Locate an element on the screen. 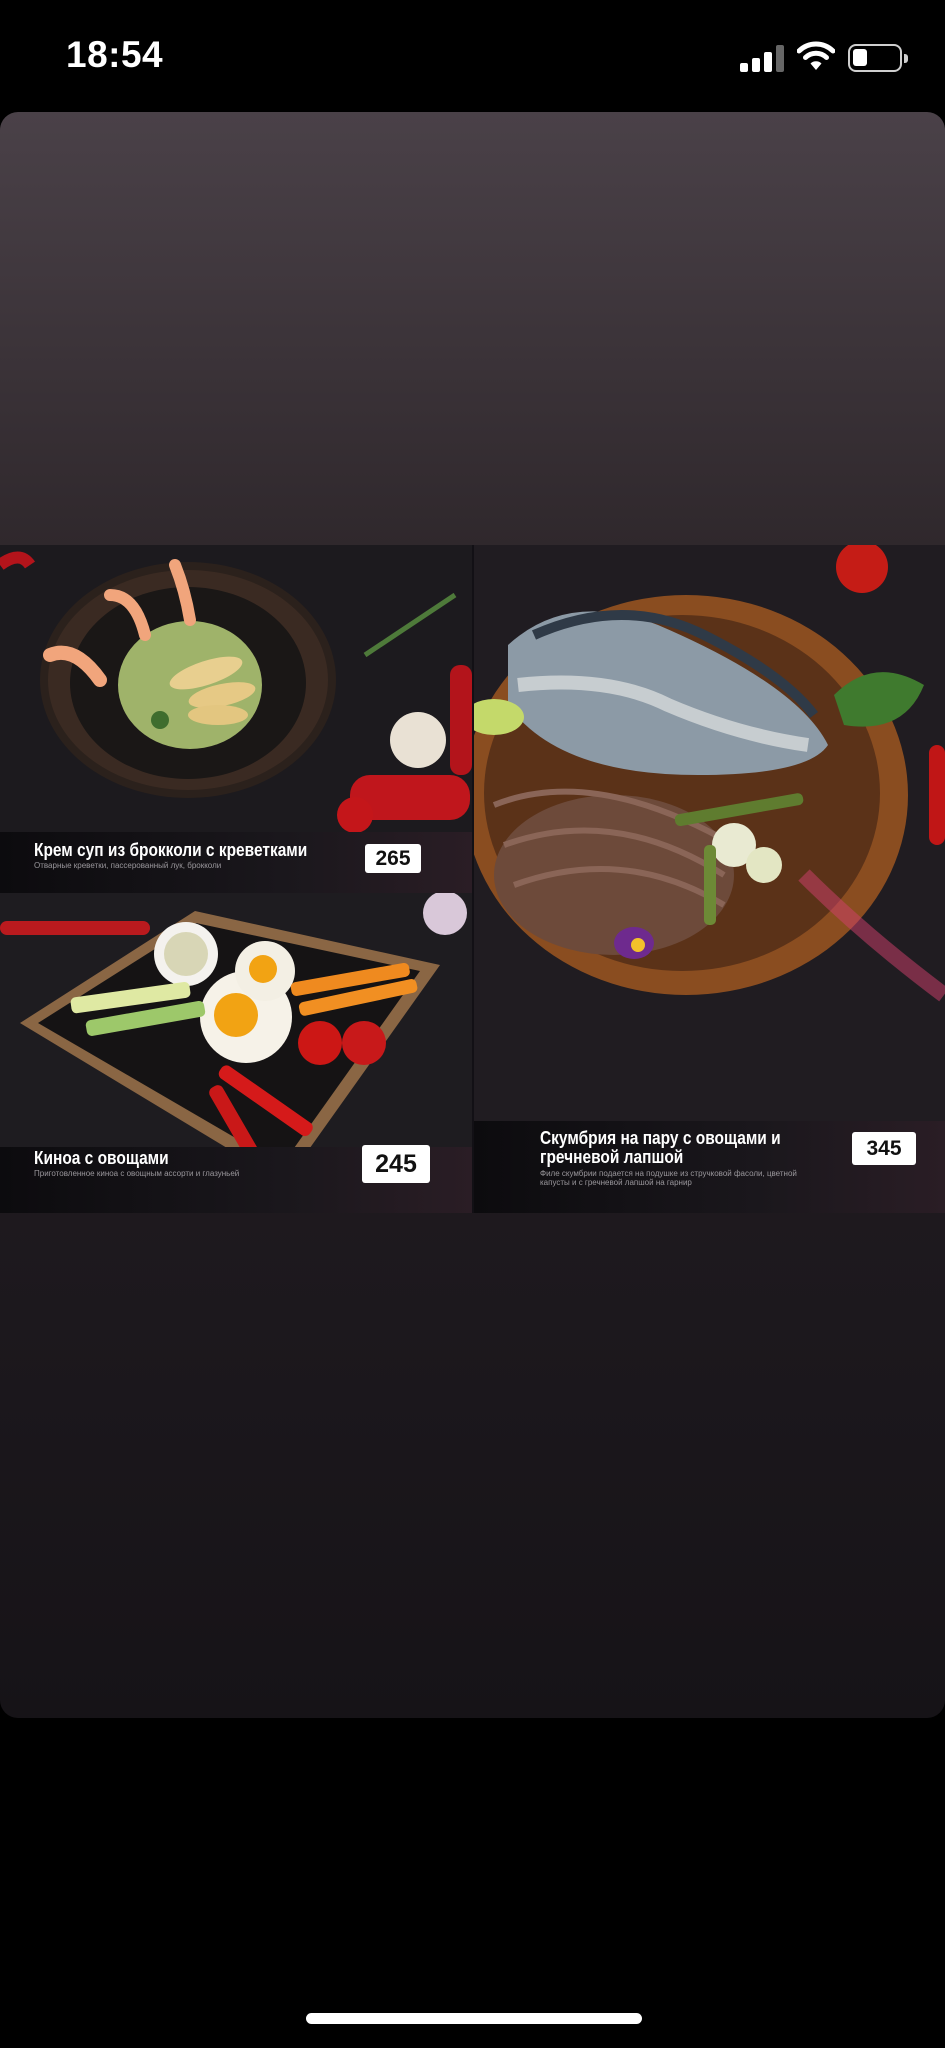  status-time: 18:54 is located at coordinates (115, 54).